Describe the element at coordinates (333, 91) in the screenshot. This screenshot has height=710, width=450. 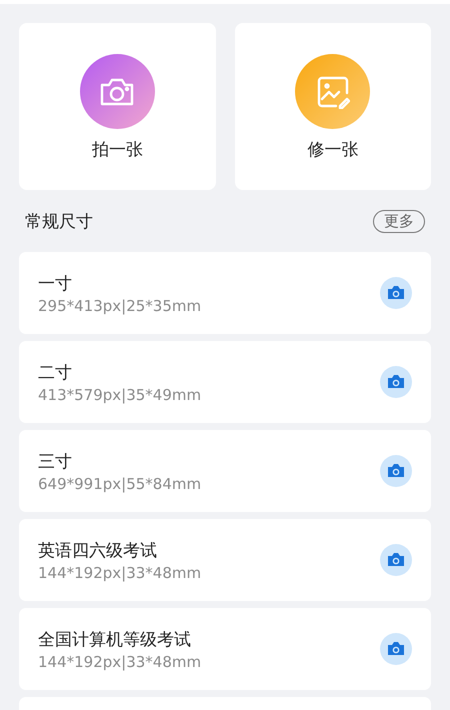
I see `picture-edit-icon` at that location.